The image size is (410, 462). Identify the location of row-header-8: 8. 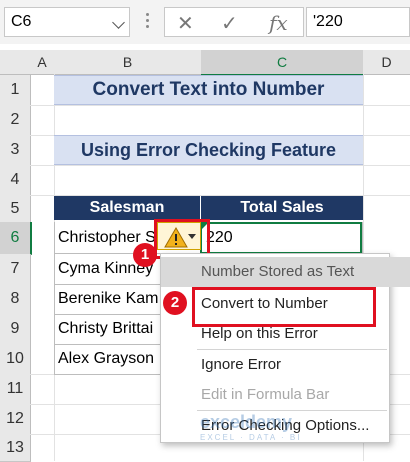
(15, 299).